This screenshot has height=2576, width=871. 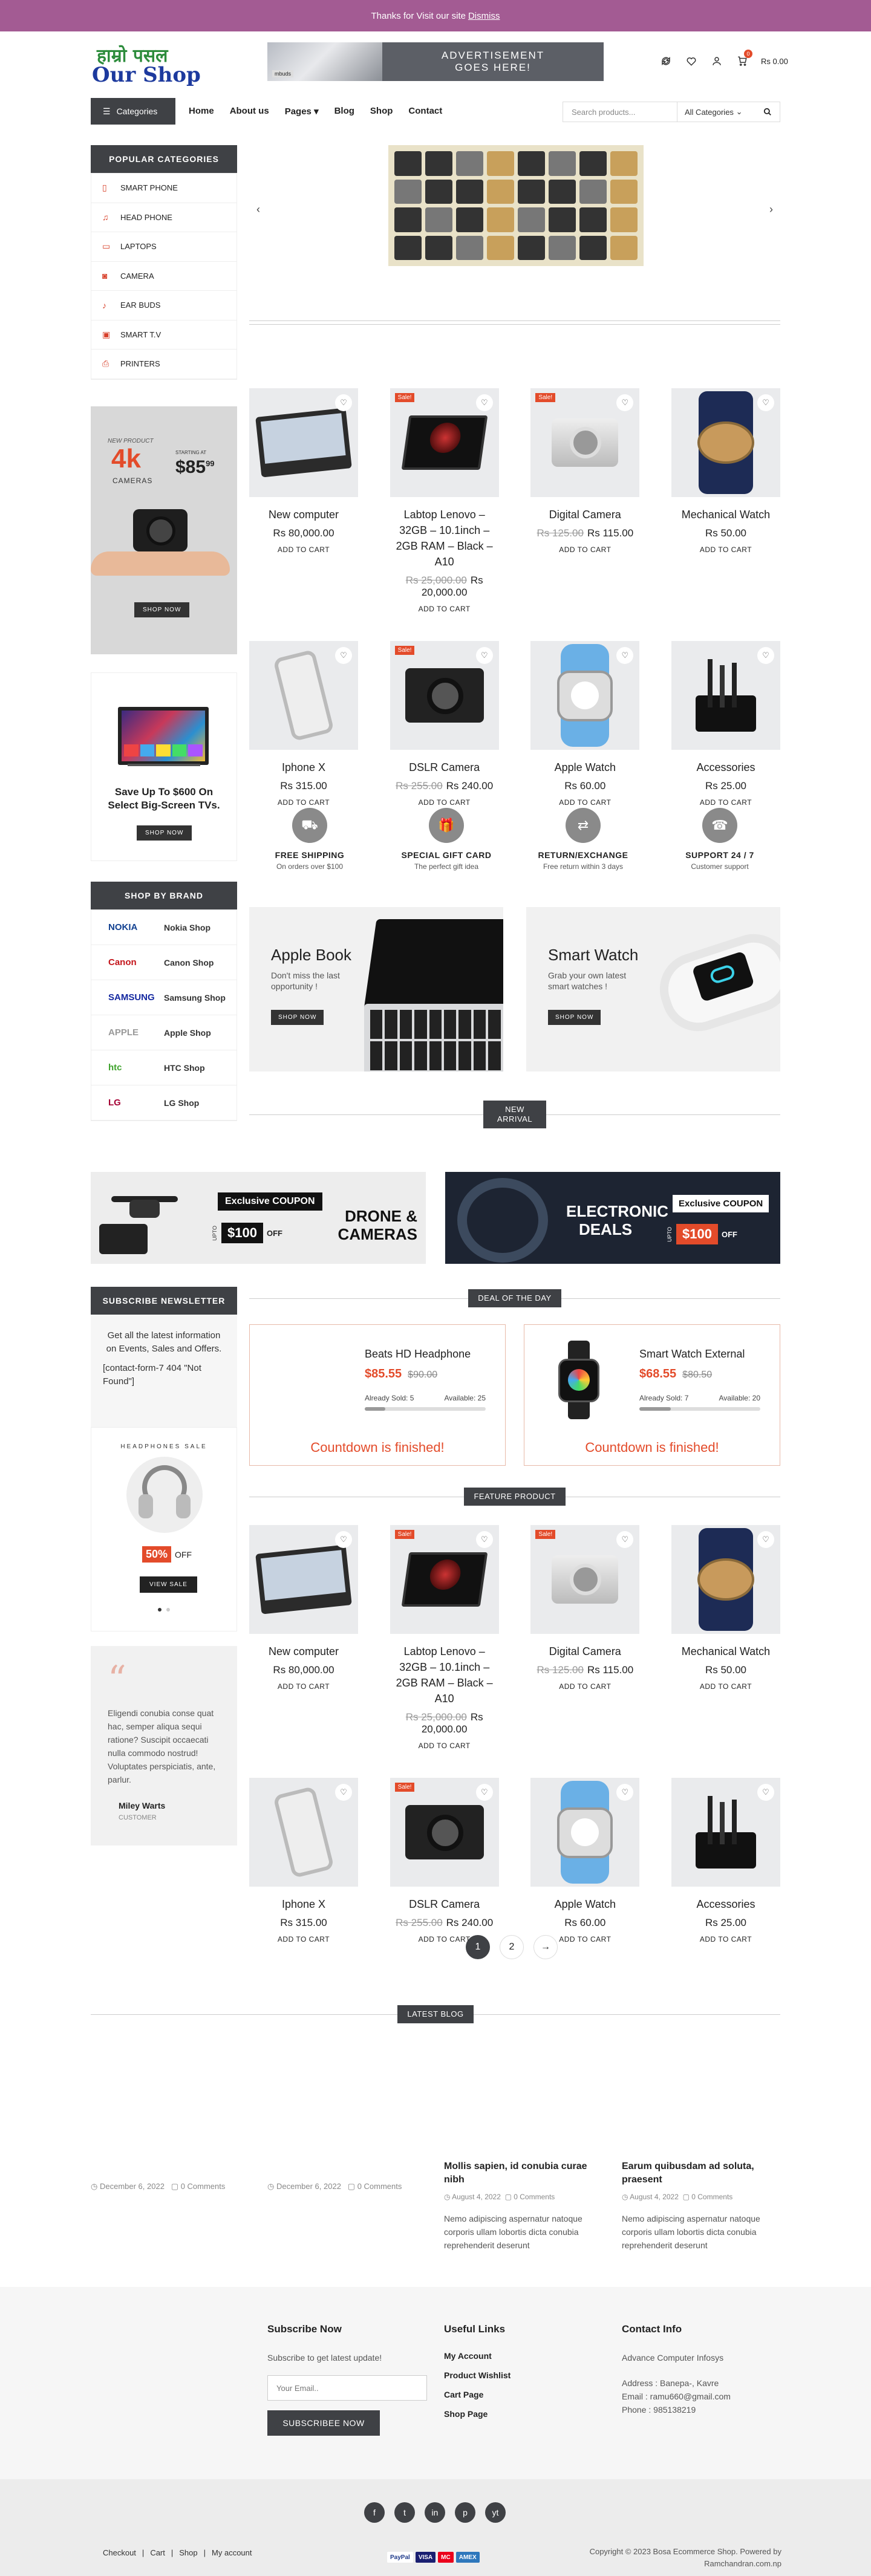 What do you see at coordinates (164, 962) in the screenshot?
I see `brand-item: Canon Canon Shop` at bounding box center [164, 962].